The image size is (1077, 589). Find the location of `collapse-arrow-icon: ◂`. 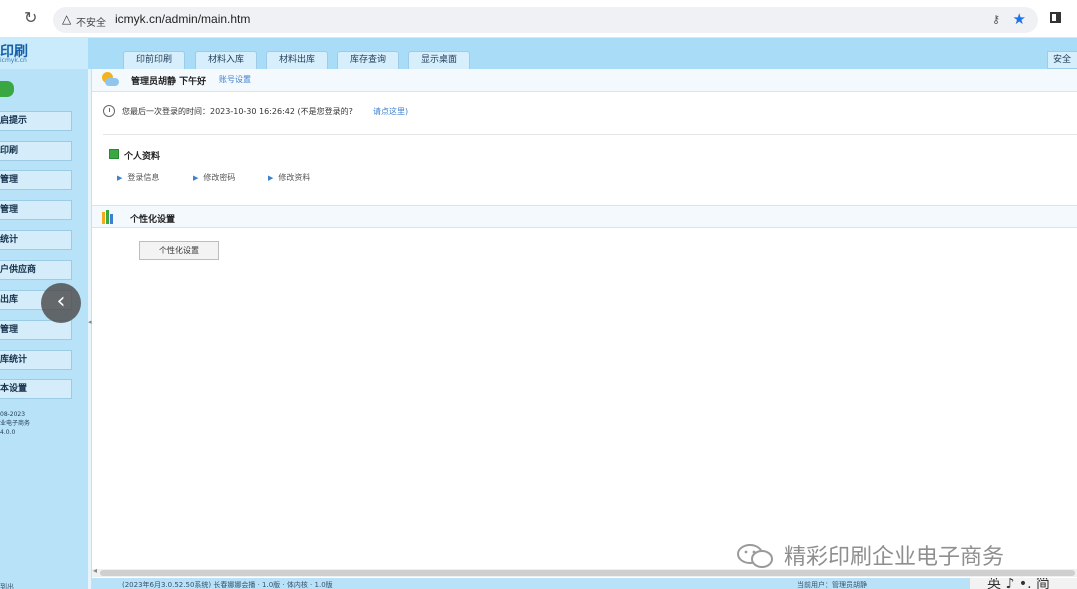

collapse-arrow-icon: ◂ is located at coordinates (90, 322).